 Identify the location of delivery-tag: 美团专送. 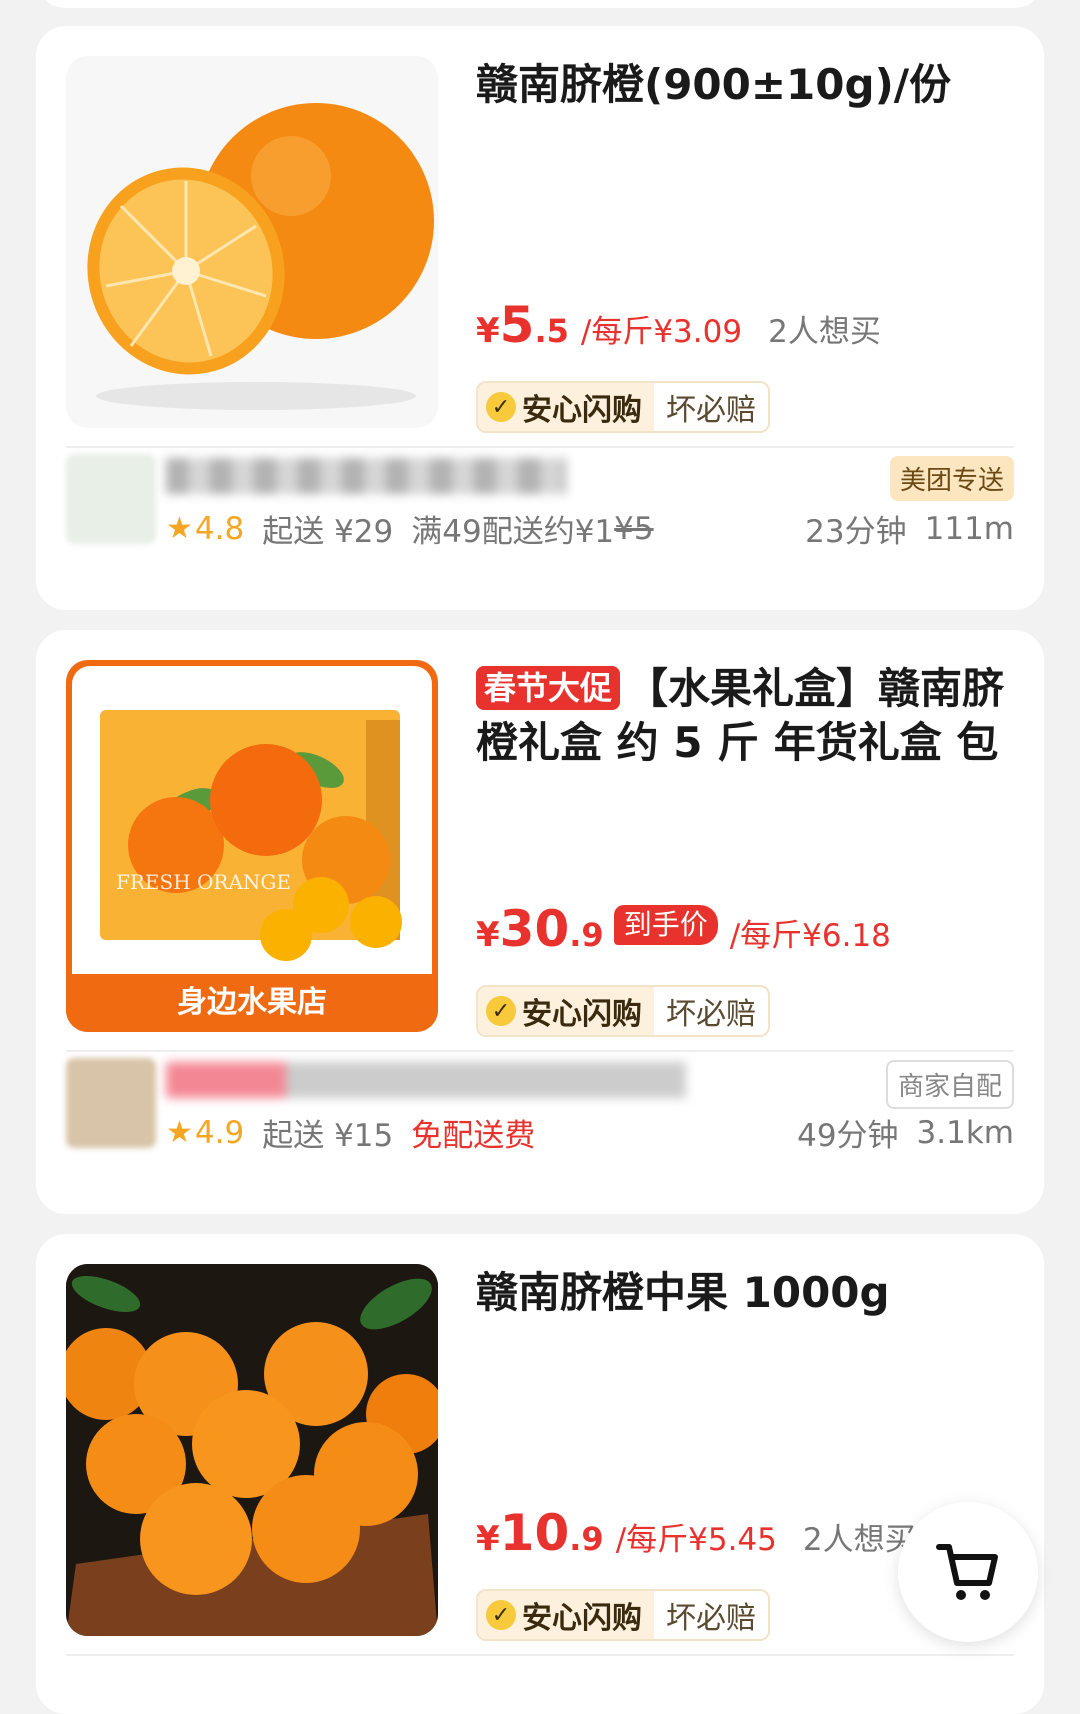
(951, 478).